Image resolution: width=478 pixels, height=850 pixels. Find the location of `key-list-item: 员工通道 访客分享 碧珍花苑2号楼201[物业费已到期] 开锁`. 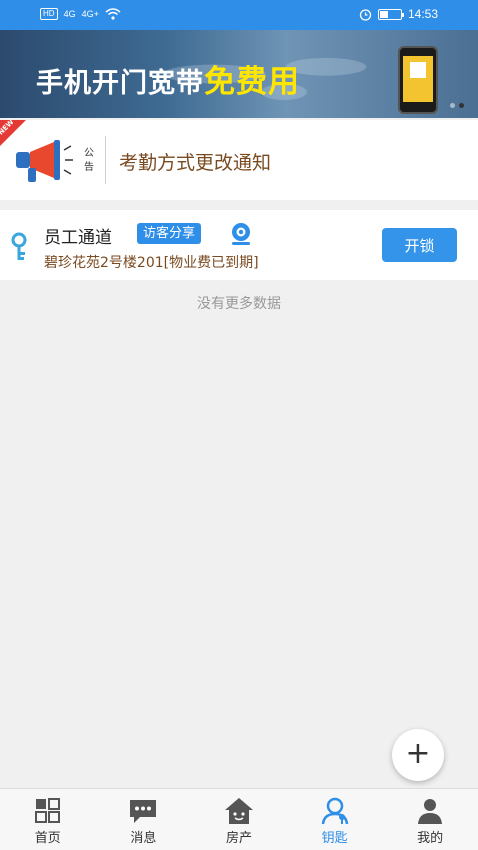

key-list-item: 员工通道 访客分享 碧珍花苑2号楼201[物业费已到期] 开锁 is located at coordinates (239, 245).